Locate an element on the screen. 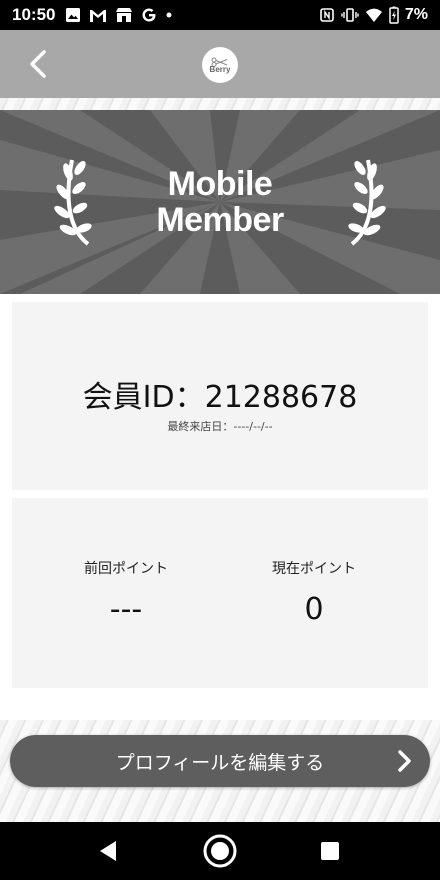 The height and width of the screenshot is (880, 440). current-points: 現在ポイント 0 is located at coordinates (314, 592).